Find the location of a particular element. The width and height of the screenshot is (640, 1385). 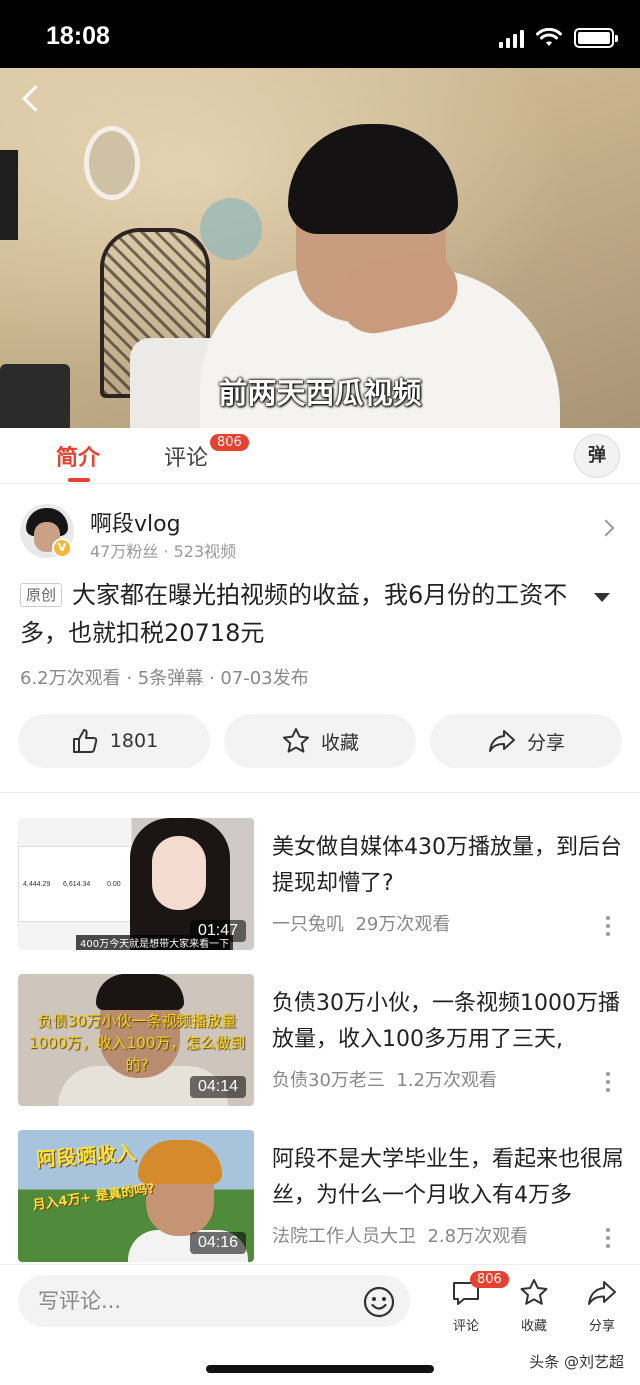

video-title-text: 大家都在曝光拍视频的收益，我6月份的工资不多，也就扣税20718元 is located at coordinates (294, 614).